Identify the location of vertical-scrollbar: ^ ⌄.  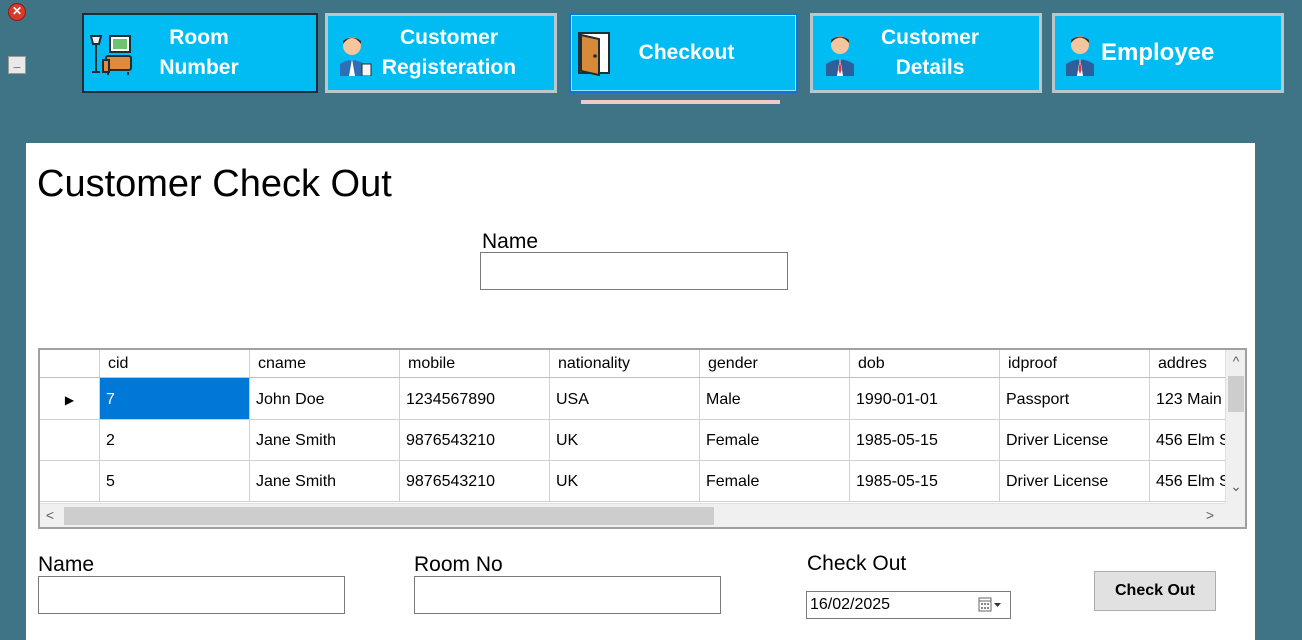
(1235, 426).